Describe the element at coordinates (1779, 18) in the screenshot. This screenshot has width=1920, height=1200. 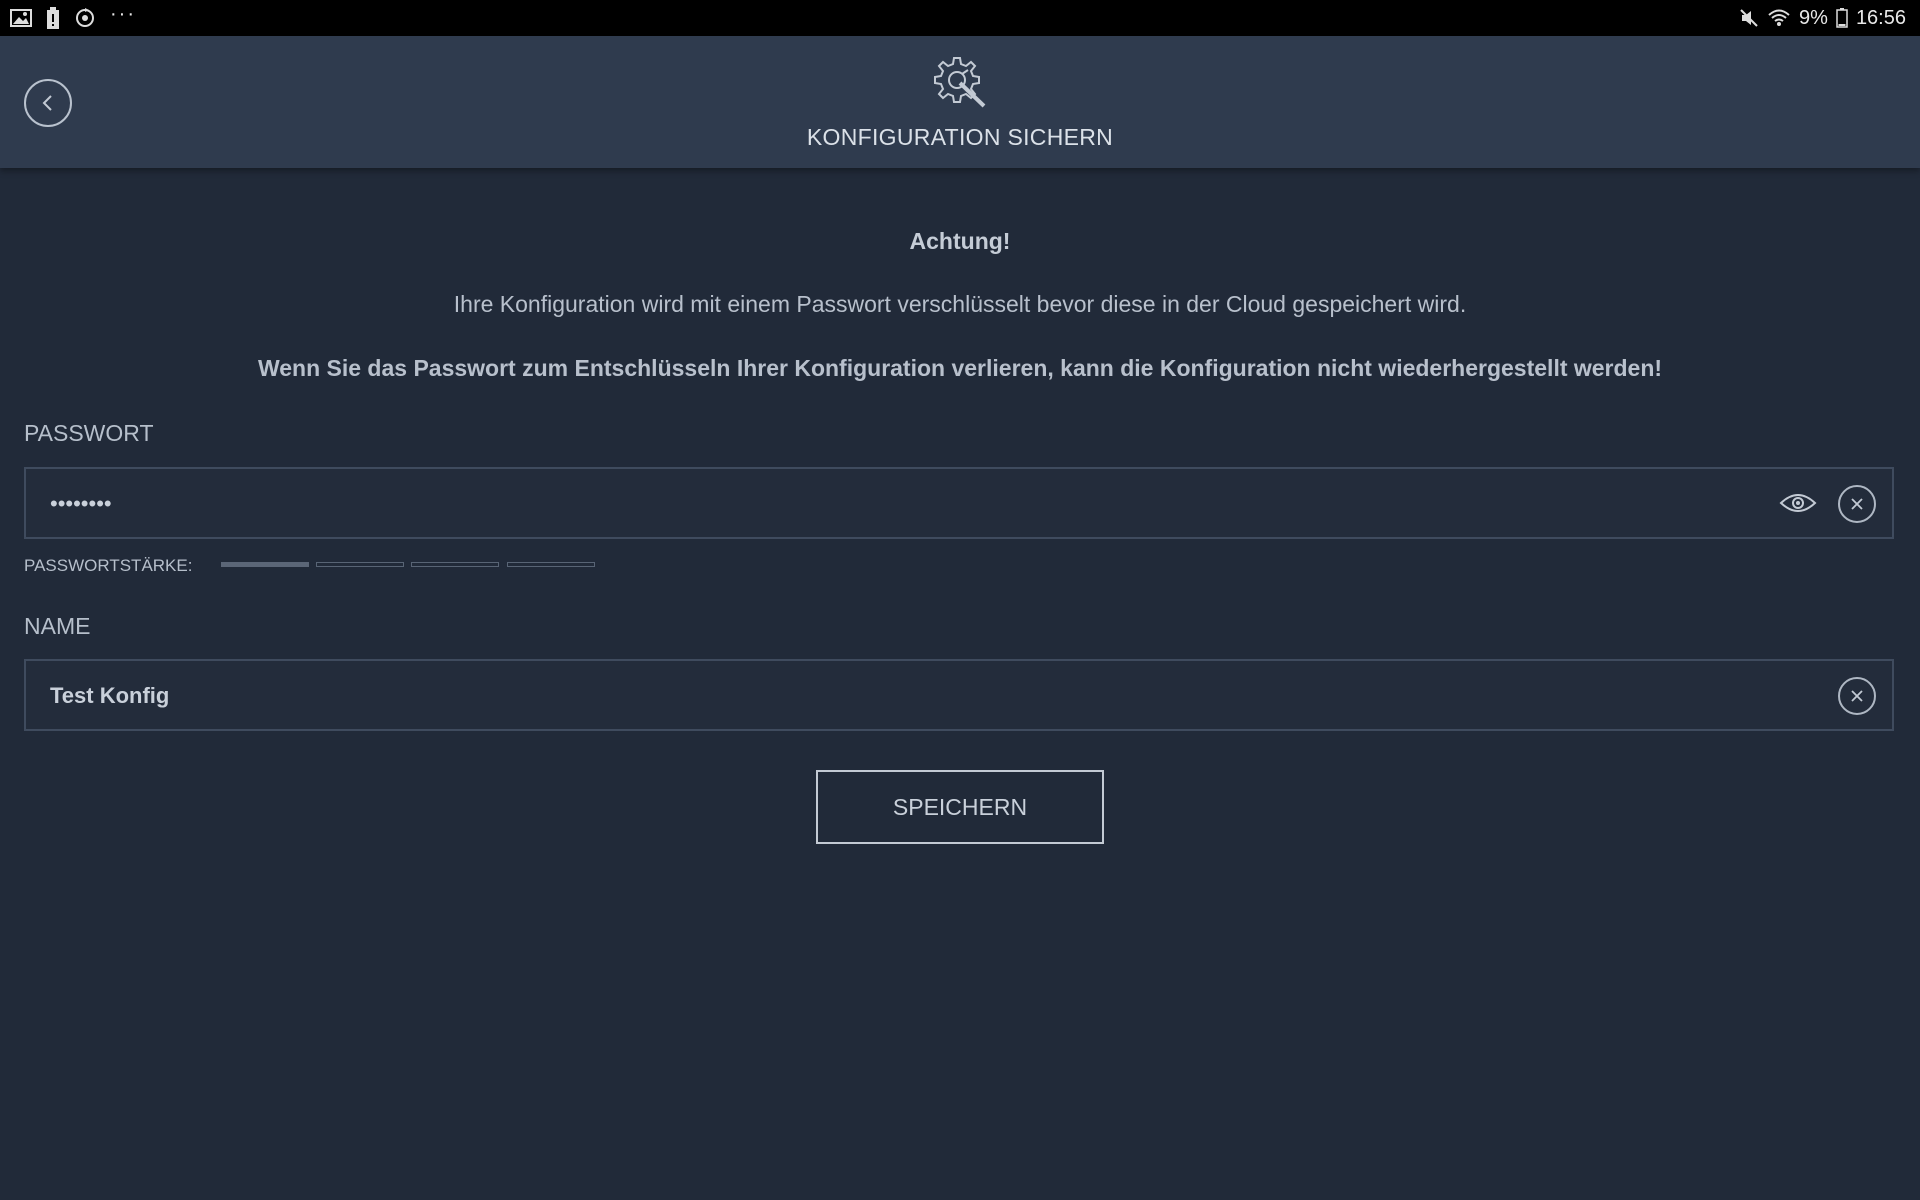
I see `wifi-icon` at that location.